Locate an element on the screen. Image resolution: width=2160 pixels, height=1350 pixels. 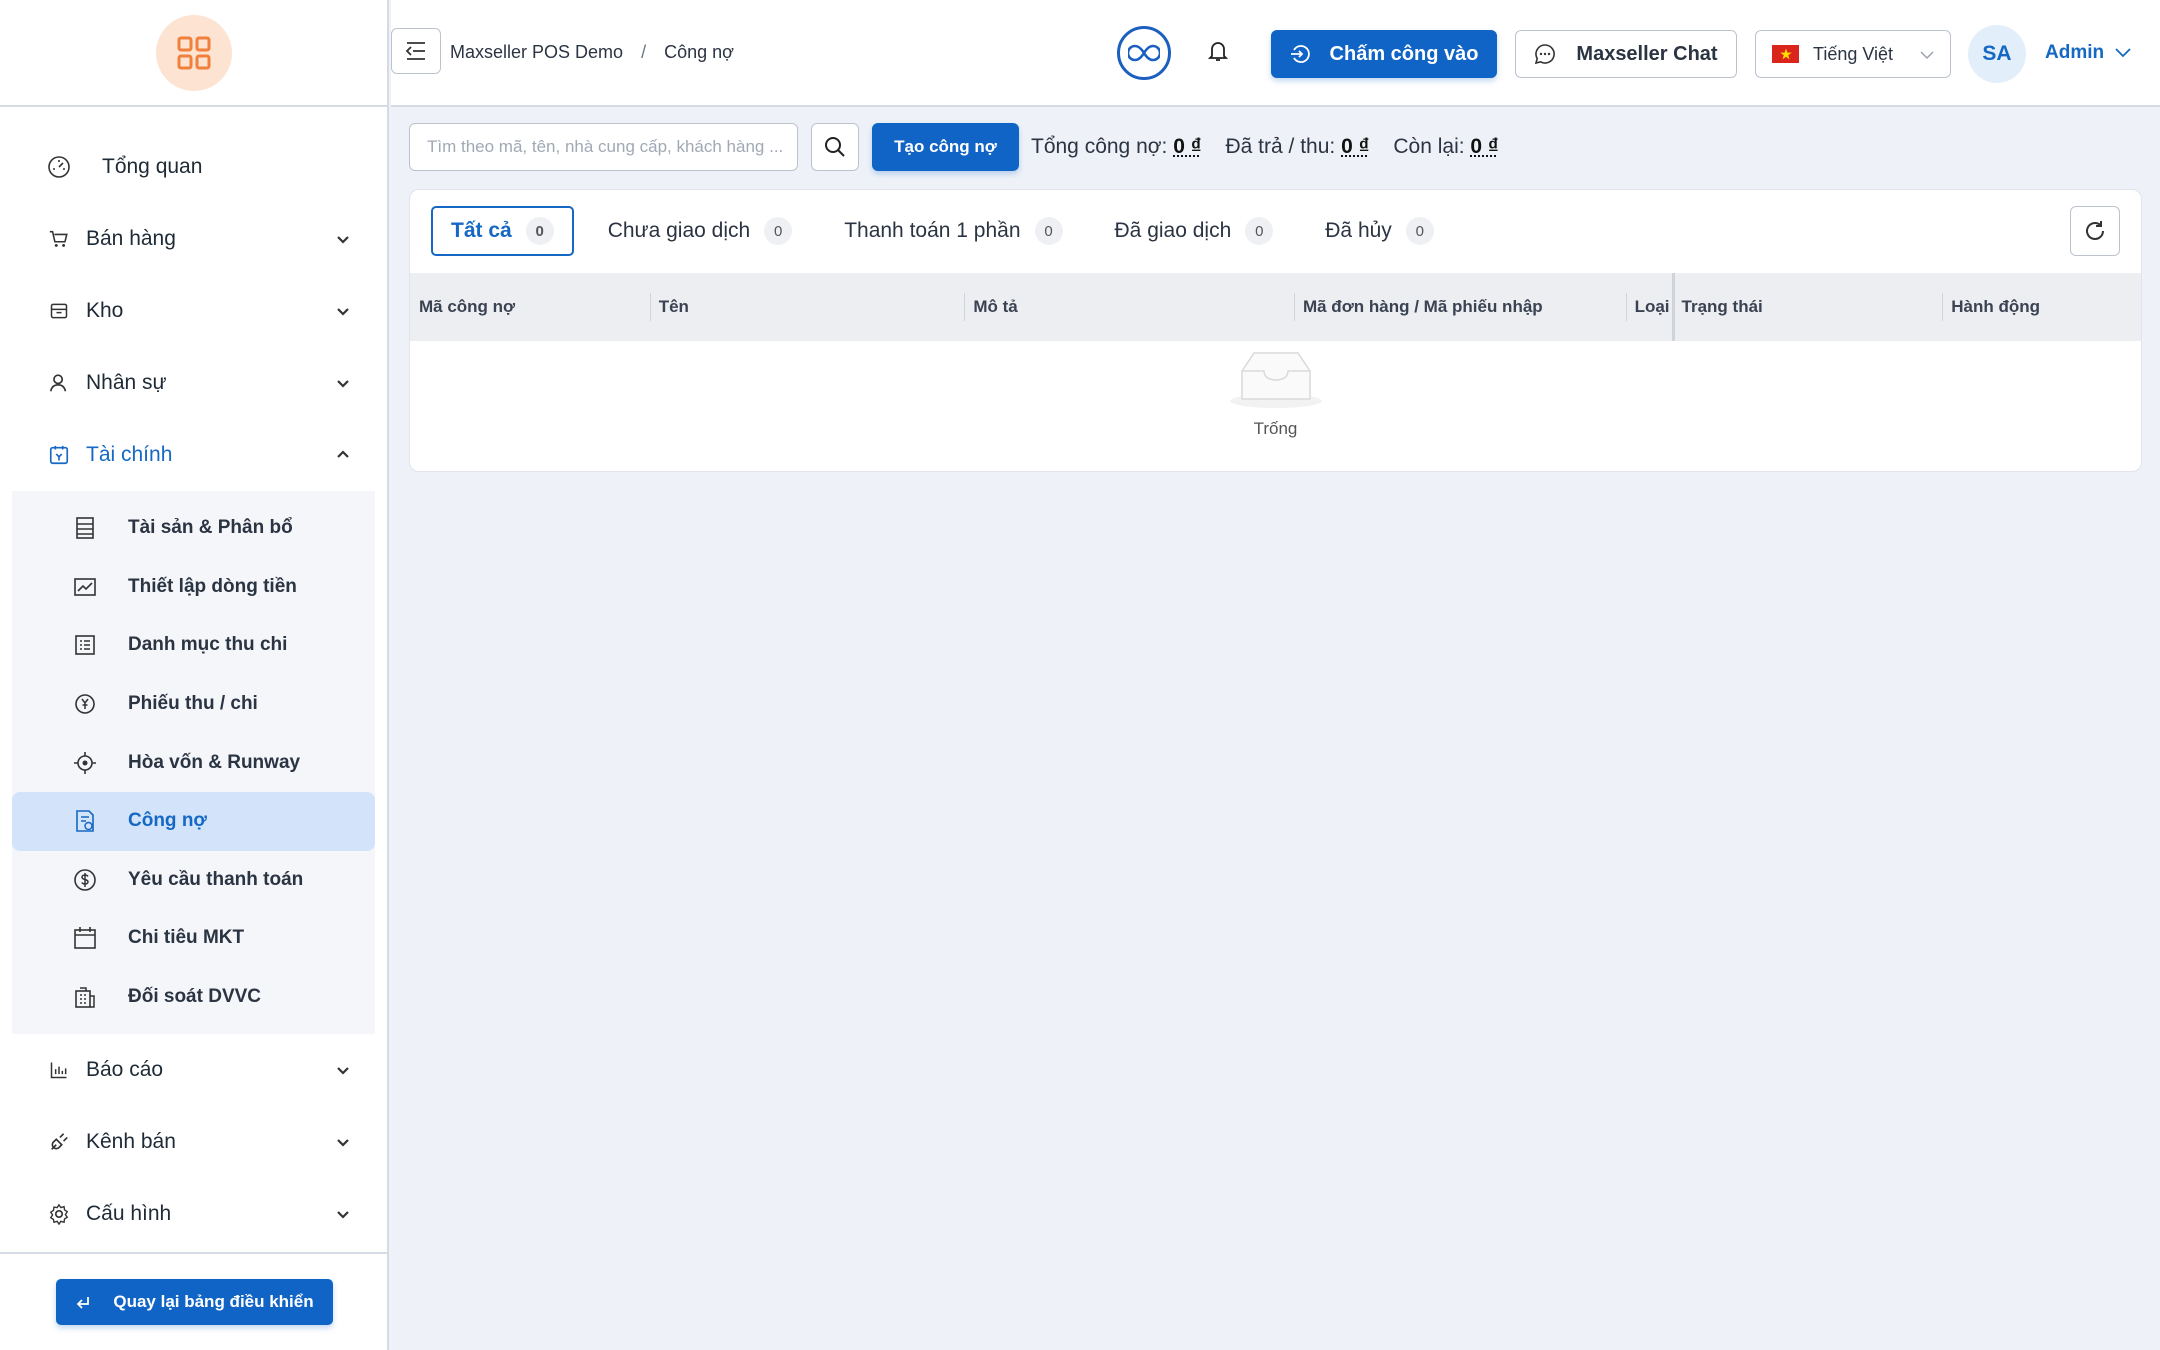
avatar: SA is located at coordinates (1997, 54).